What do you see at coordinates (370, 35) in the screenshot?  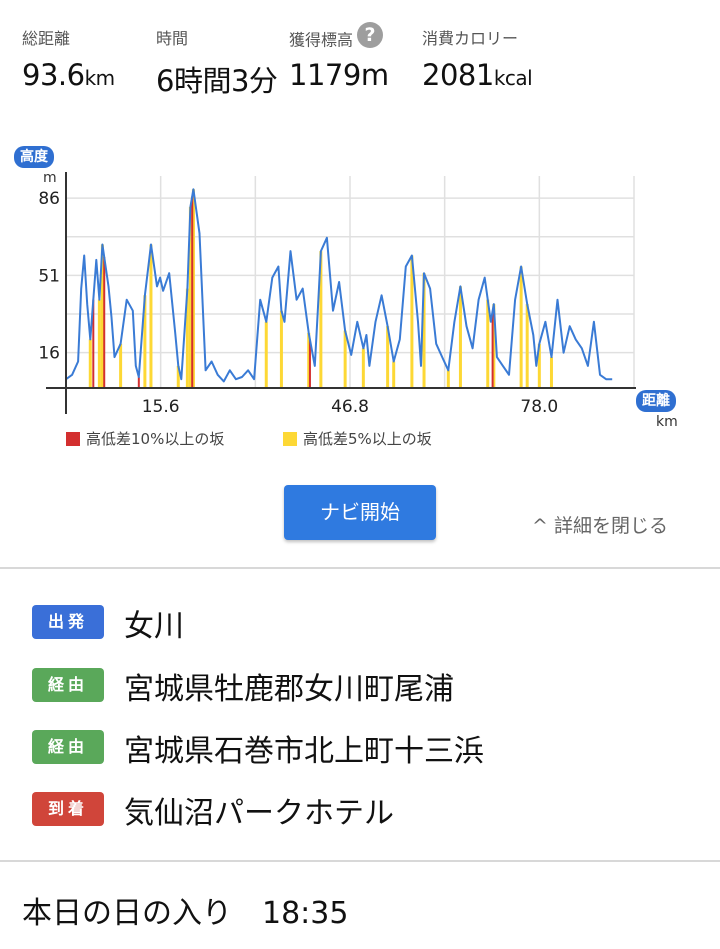 I see `help-icon: ?` at bounding box center [370, 35].